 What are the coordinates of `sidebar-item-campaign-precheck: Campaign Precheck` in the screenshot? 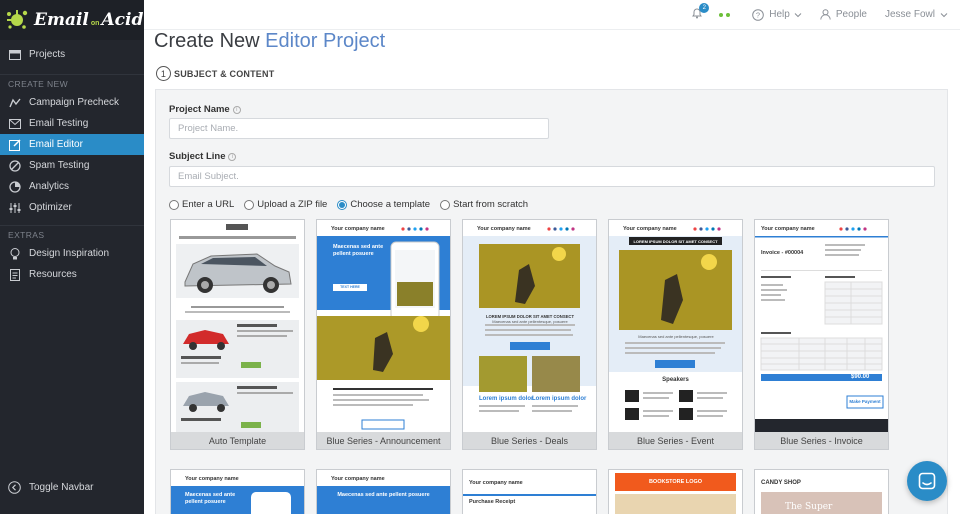 It's located at (72, 102).